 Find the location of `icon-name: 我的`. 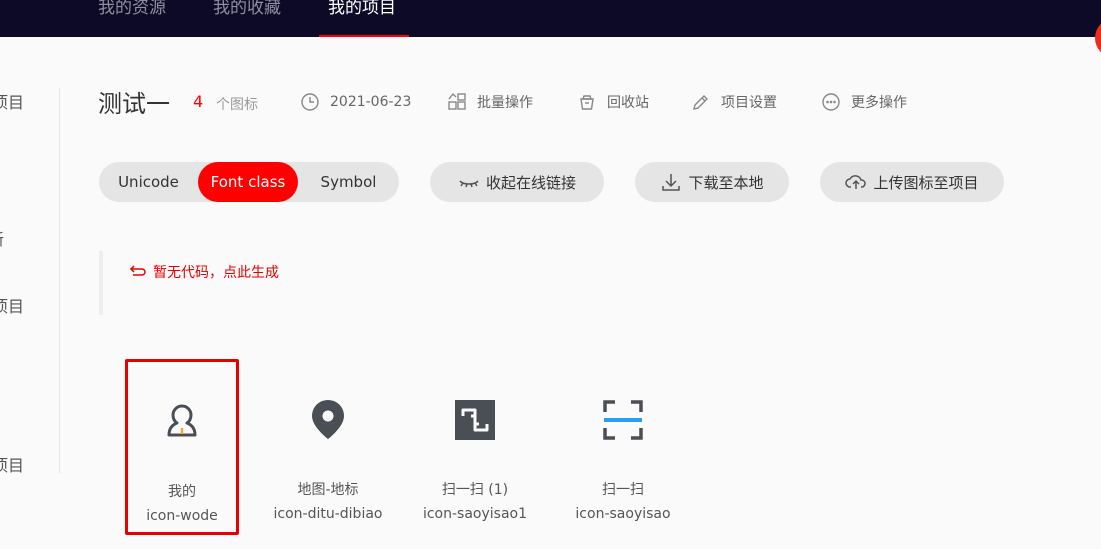

icon-name: 我的 is located at coordinates (182, 492).